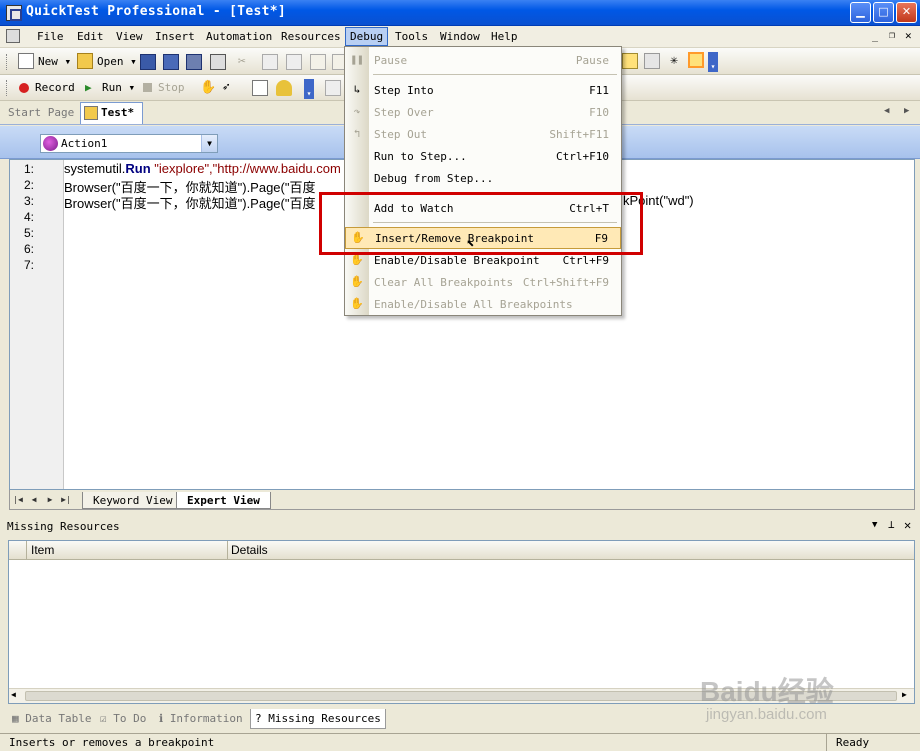  Describe the element at coordinates (129, 36) in the screenshot. I see `menu-view: View` at that location.